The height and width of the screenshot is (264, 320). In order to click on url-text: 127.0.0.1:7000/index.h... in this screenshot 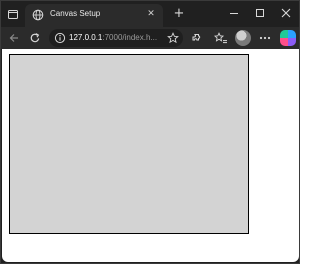, I will do `click(113, 37)`.